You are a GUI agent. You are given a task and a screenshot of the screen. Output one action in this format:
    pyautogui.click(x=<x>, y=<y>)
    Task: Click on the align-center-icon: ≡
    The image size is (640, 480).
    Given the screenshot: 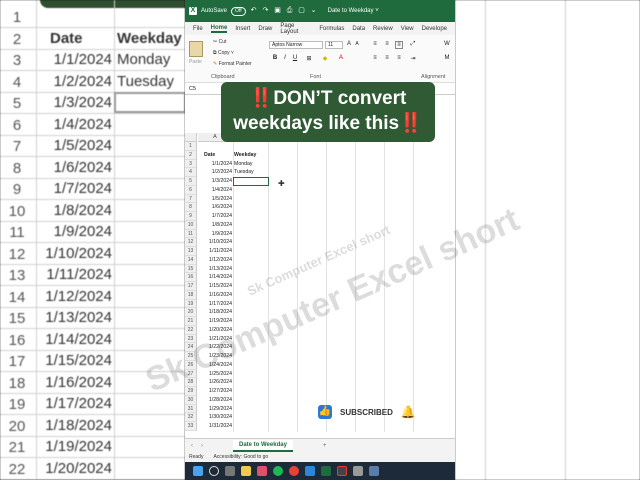 What is the action you would take?
    pyautogui.click(x=387, y=58)
    